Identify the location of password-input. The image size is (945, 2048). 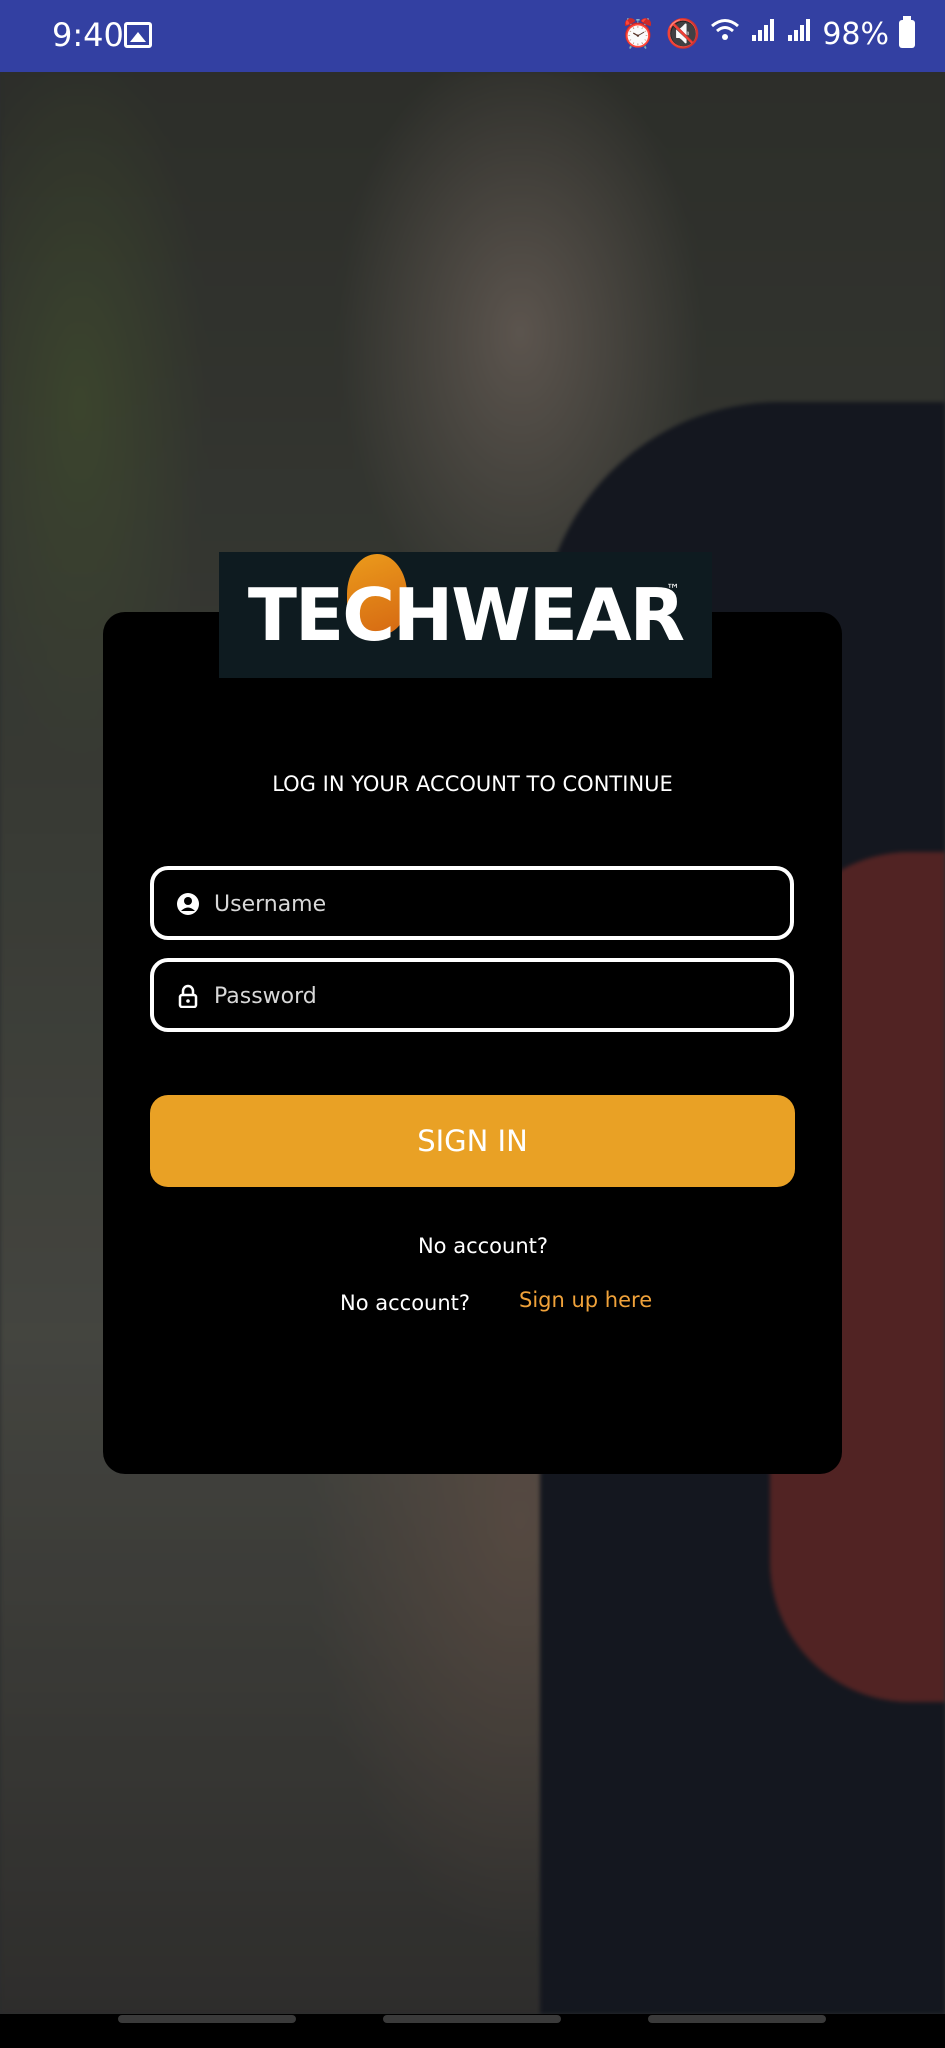
(494, 996).